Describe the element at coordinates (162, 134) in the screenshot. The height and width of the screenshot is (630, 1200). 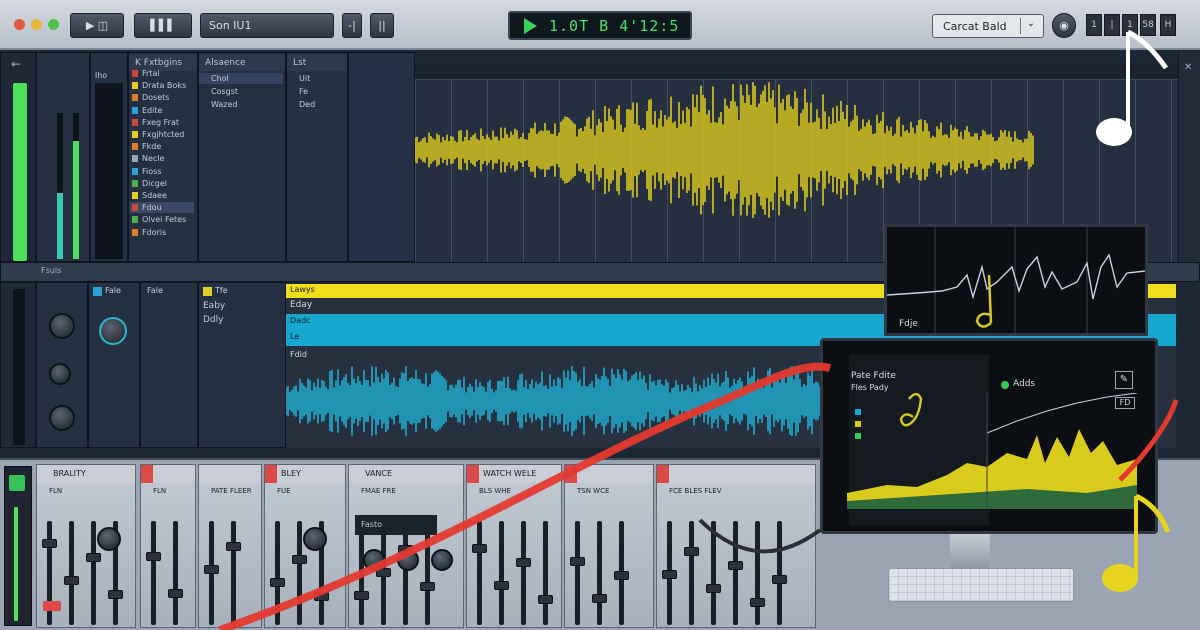
I see `browser-list-item: Fxgjhtcted` at that location.